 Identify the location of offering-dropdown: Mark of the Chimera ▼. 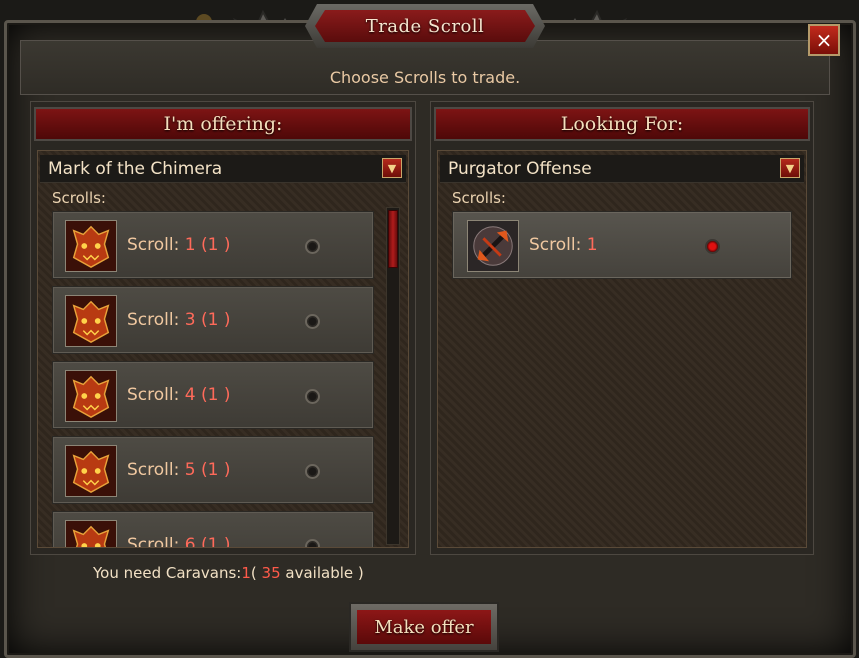
(223, 169).